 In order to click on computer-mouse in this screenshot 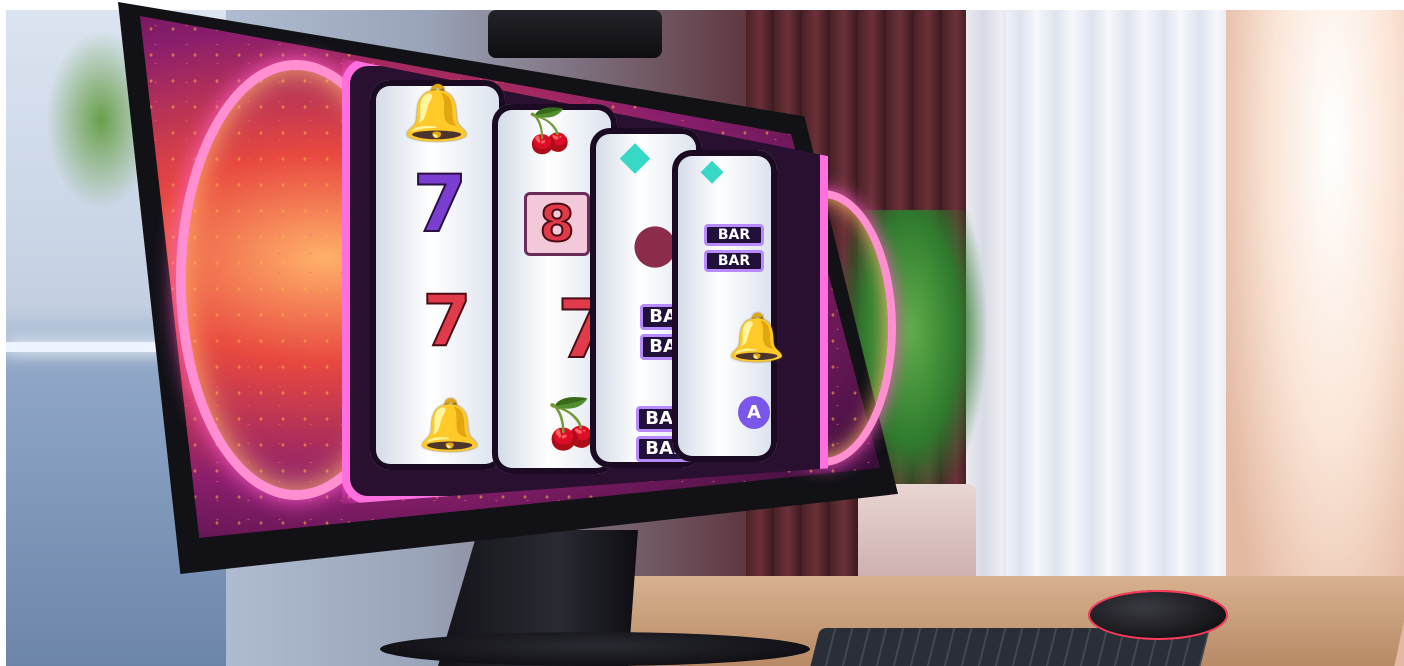, I will do `click(1158, 615)`.